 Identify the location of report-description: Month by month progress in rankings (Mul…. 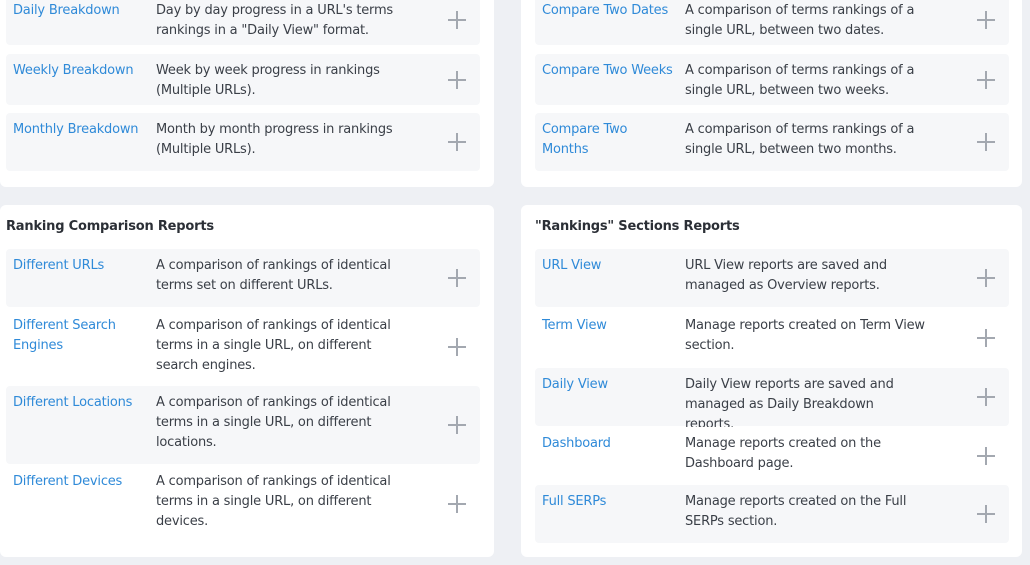
(274, 139).